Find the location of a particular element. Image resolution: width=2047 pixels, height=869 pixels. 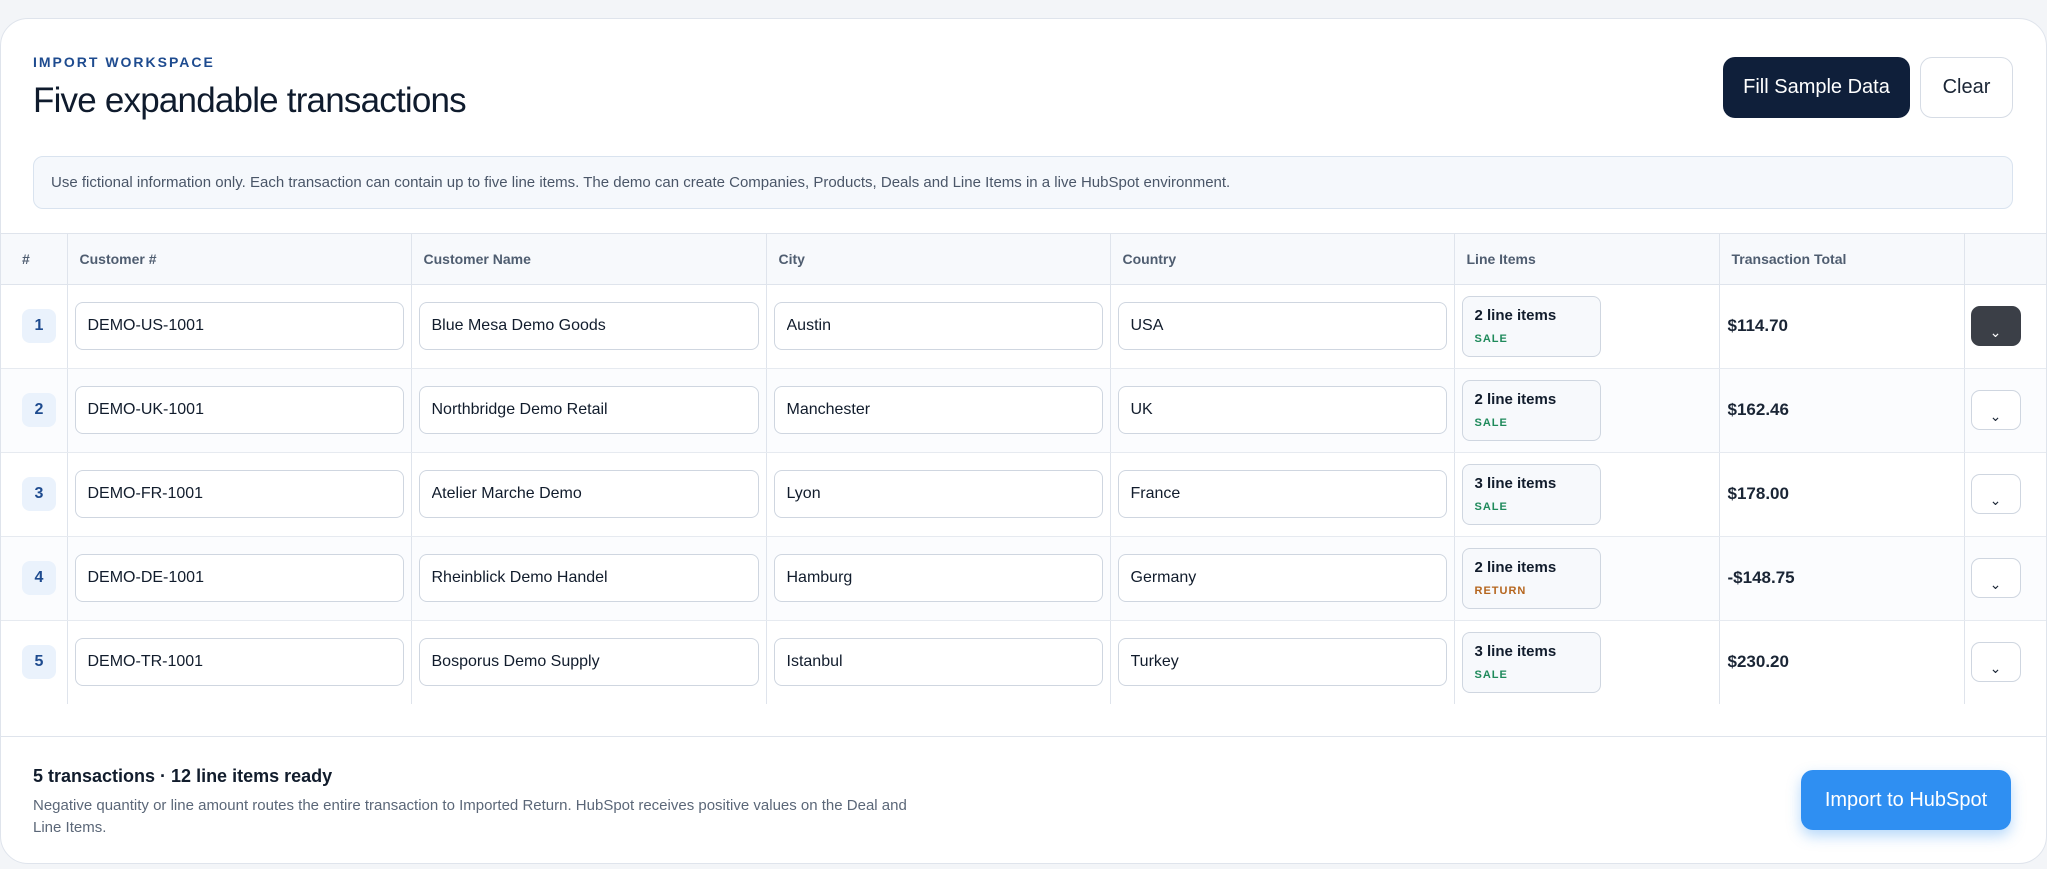

cell-transaction-total: -$148.75 is located at coordinates (1842, 578).